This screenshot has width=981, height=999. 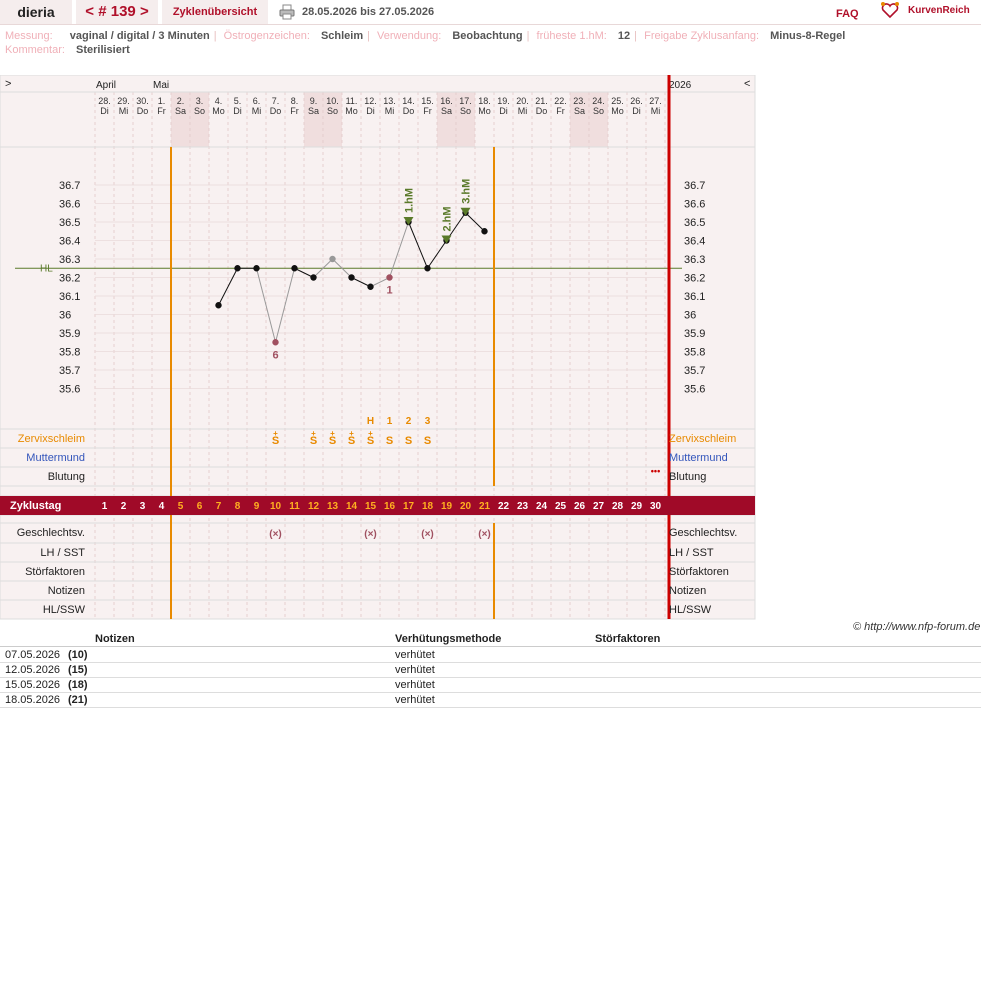 I want to click on date-label: 10., so click(x=332, y=101).